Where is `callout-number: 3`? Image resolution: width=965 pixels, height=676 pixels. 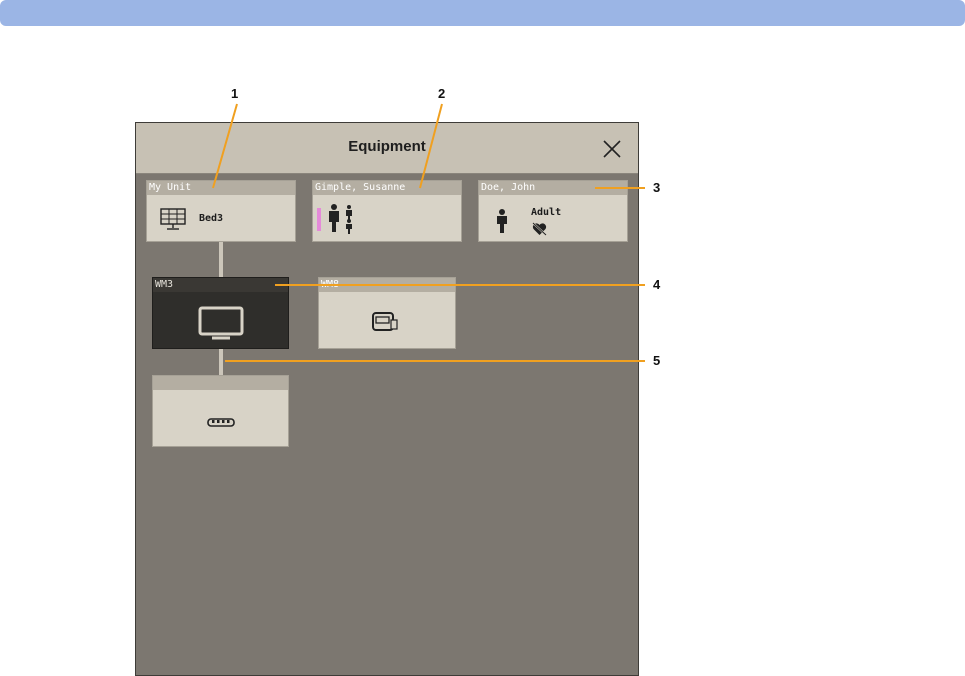
callout-number: 3 is located at coordinates (657, 187).